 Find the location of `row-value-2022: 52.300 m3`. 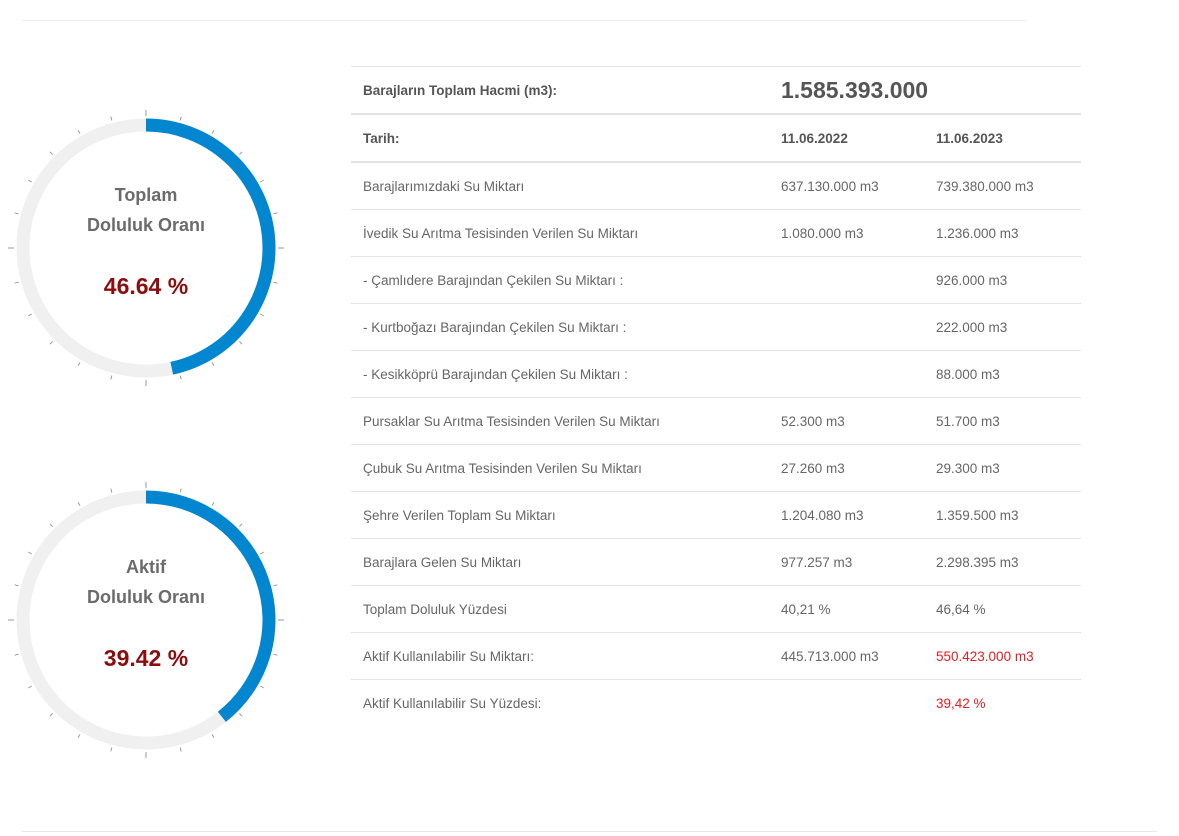

row-value-2022: 52.300 m3 is located at coordinates (846, 421).